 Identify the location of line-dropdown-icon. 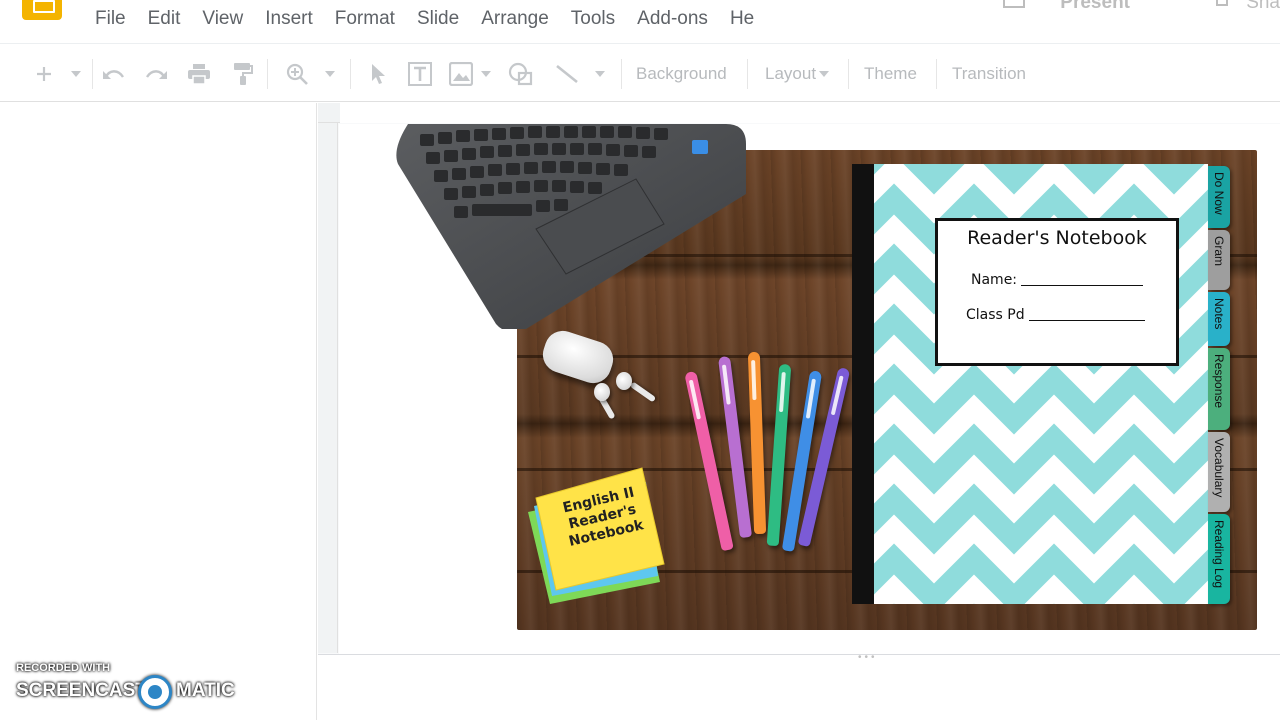
(600, 73).